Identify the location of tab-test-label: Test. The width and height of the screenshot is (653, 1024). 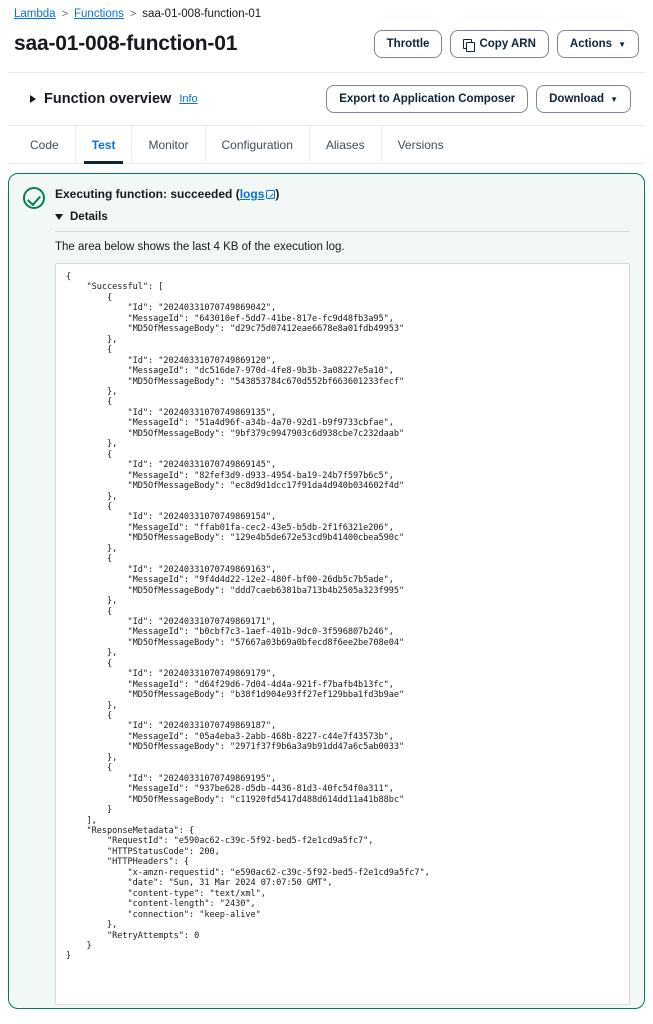
(103, 144).